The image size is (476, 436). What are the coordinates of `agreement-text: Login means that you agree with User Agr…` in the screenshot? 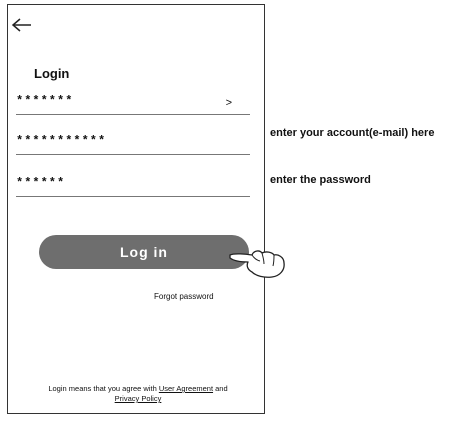 It's located at (138, 394).